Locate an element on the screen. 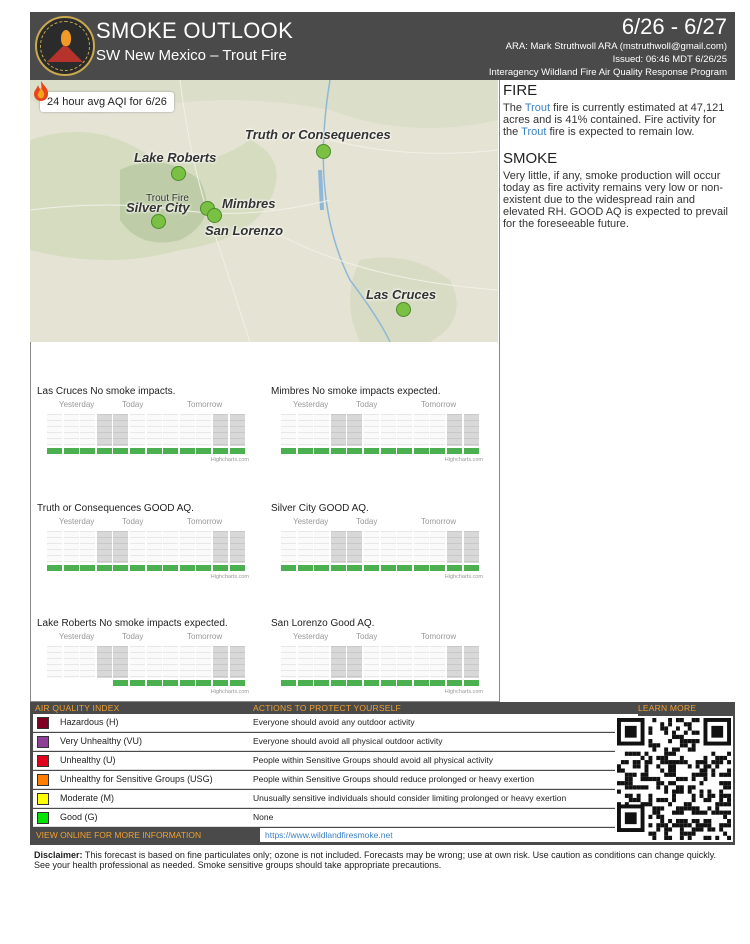  map-dot-lake-roberts is located at coordinates (178, 173).